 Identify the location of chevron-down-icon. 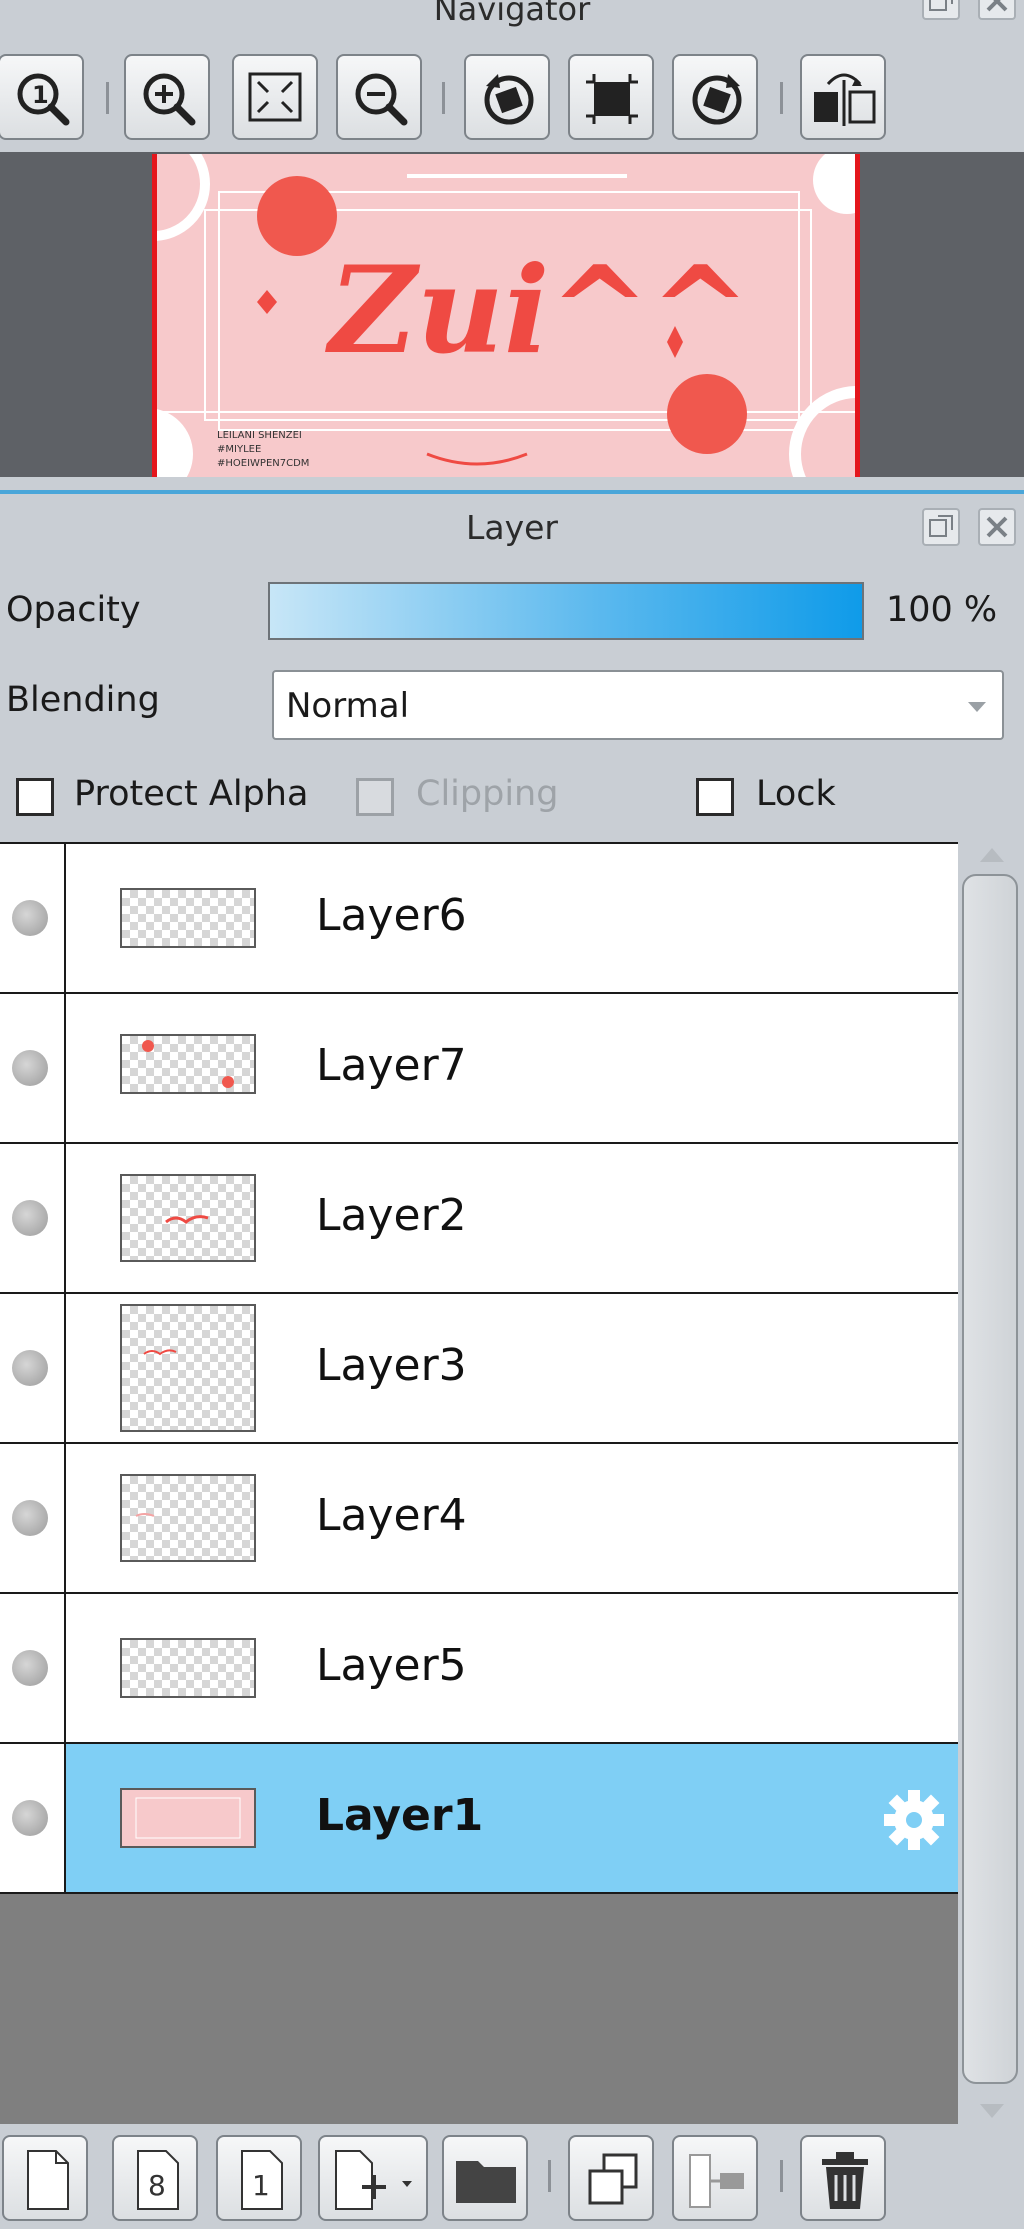
(977, 707).